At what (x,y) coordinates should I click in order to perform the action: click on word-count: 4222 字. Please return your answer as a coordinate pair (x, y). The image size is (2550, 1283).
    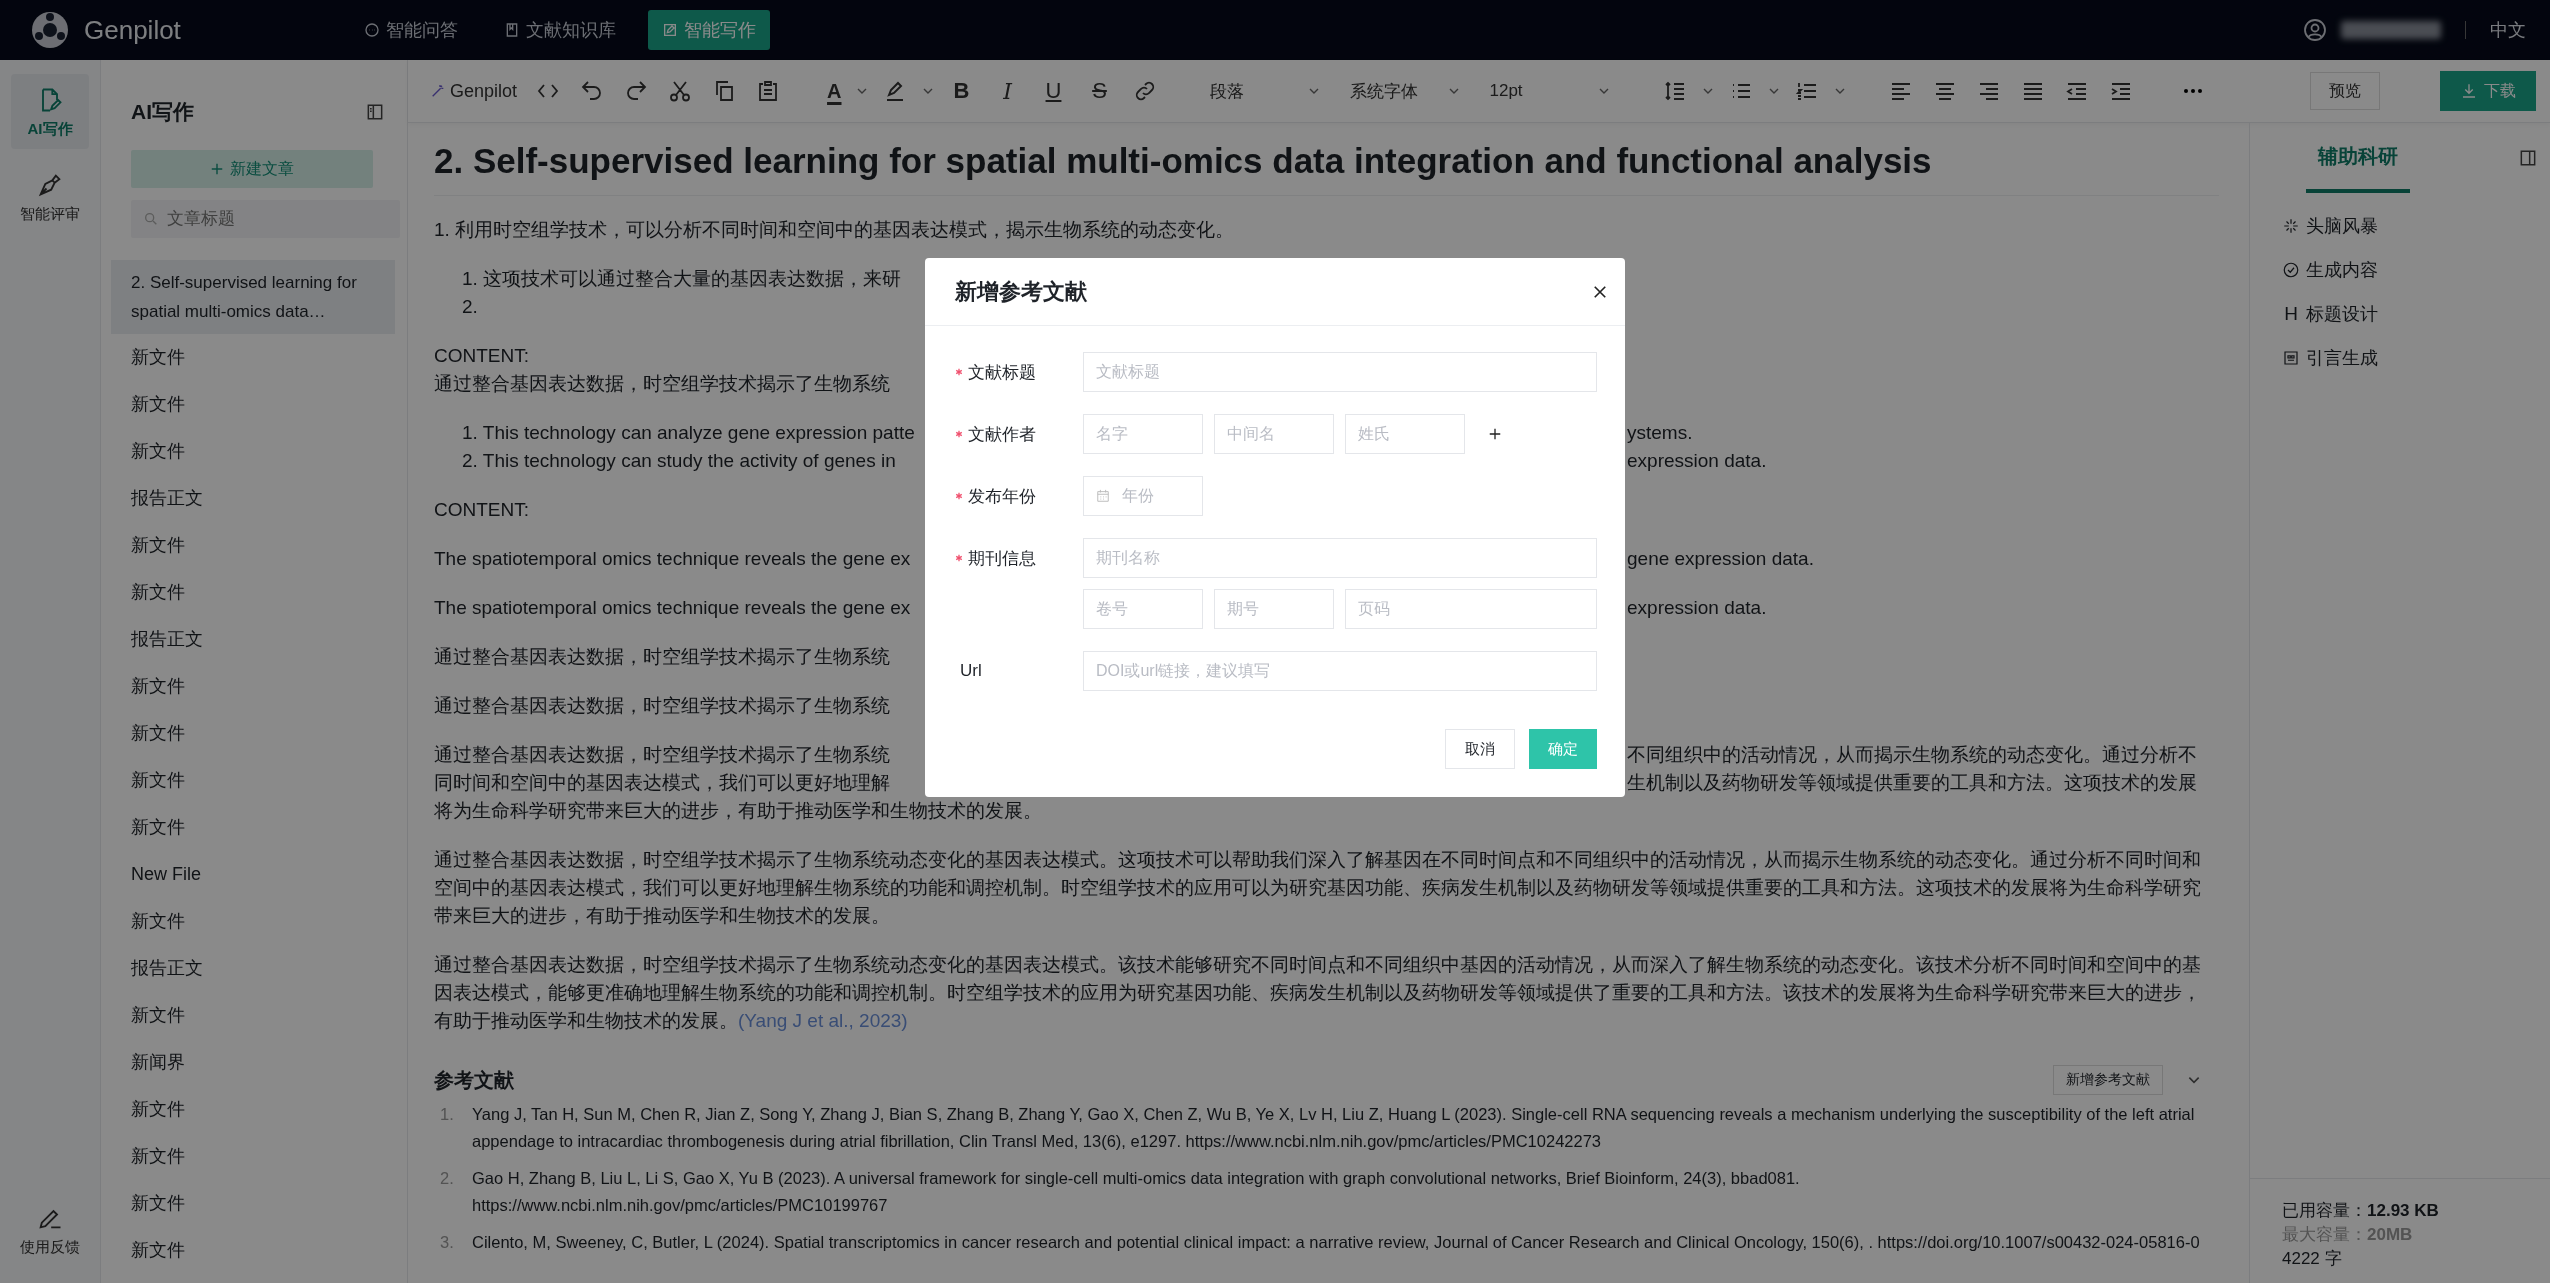
    Looking at the image, I should click on (2312, 1258).